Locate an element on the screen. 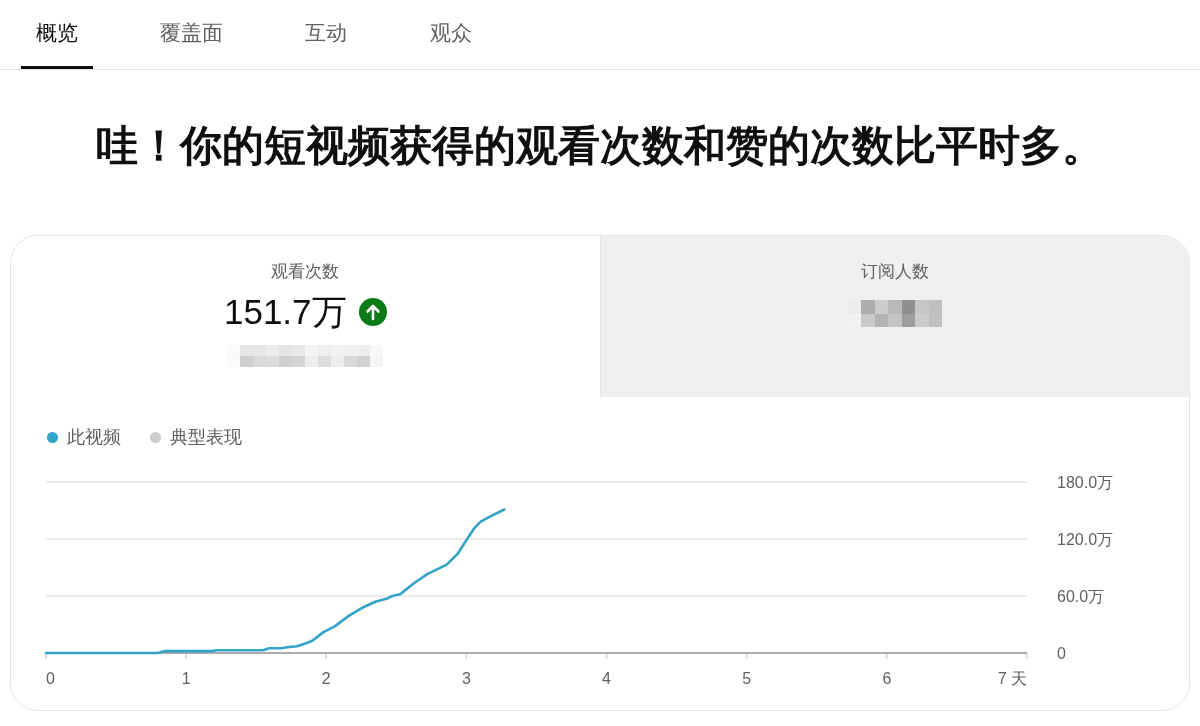 This screenshot has height=726, width=1200. axis-label: 5 is located at coordinates (747, 678).